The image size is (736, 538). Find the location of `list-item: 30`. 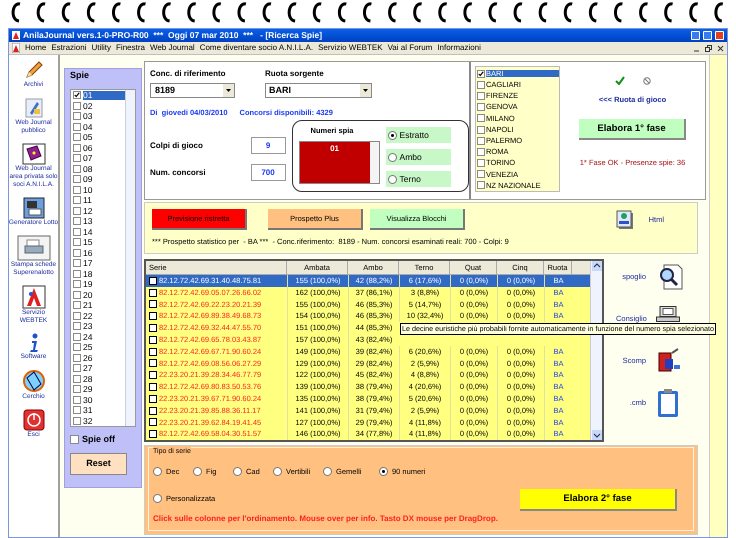

list-item: 30 is located at coordinates (104, 400).